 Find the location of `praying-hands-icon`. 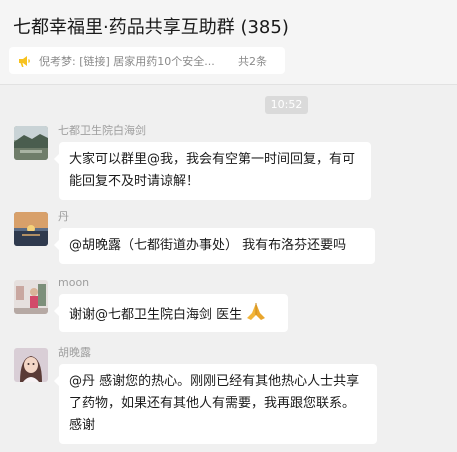

praying-hands-icon is located at coordinates (256, 315).